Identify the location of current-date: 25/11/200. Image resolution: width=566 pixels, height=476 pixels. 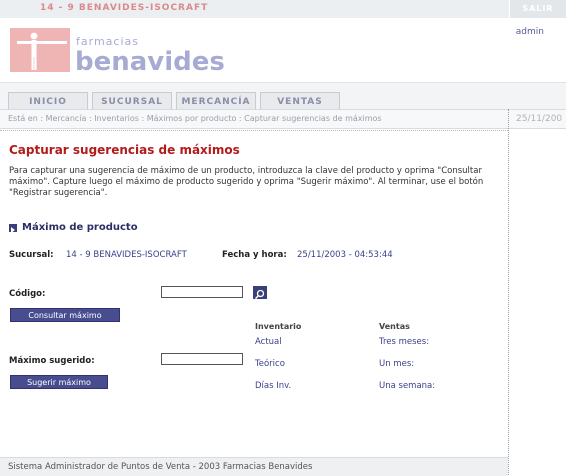
(539, 119).